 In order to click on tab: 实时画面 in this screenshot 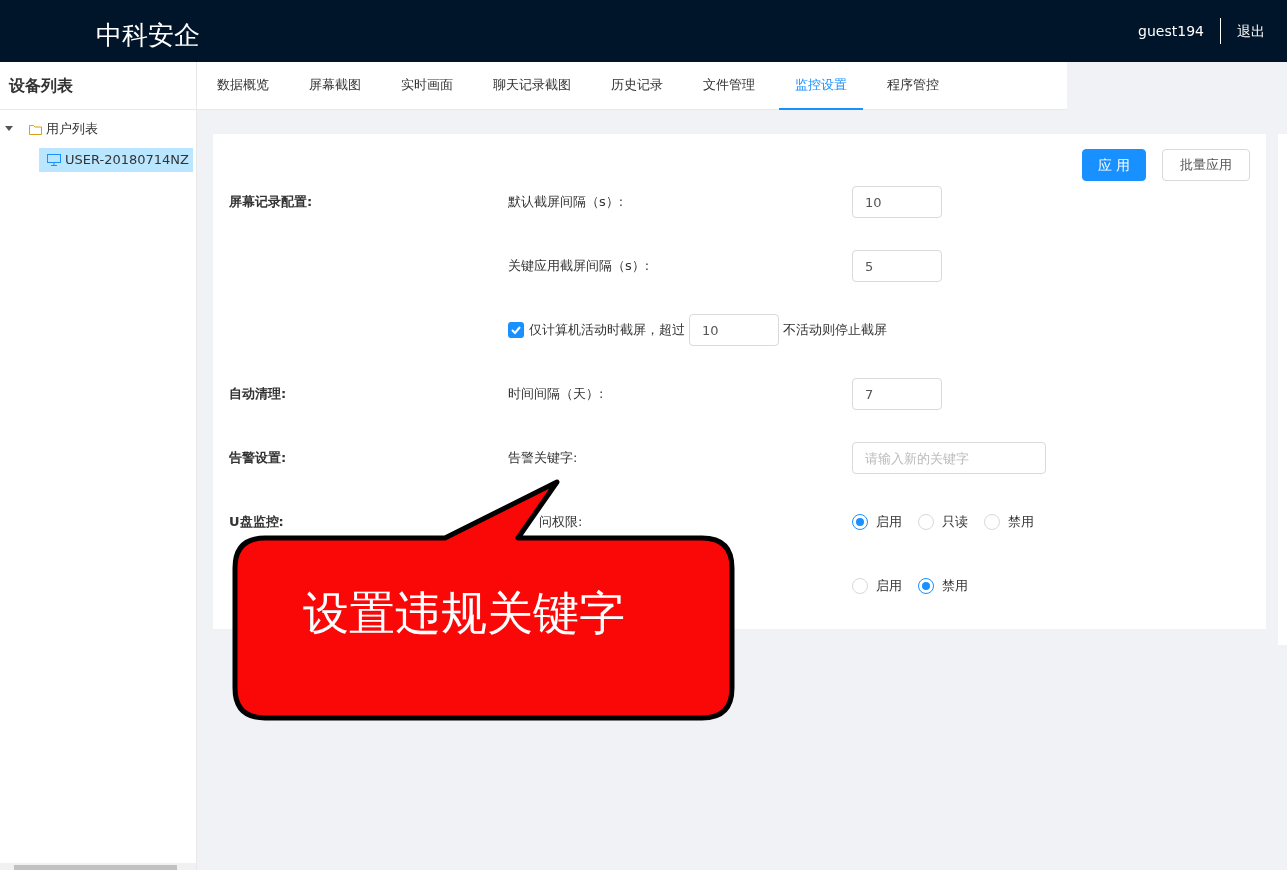, I will do `click(427, 86)`.